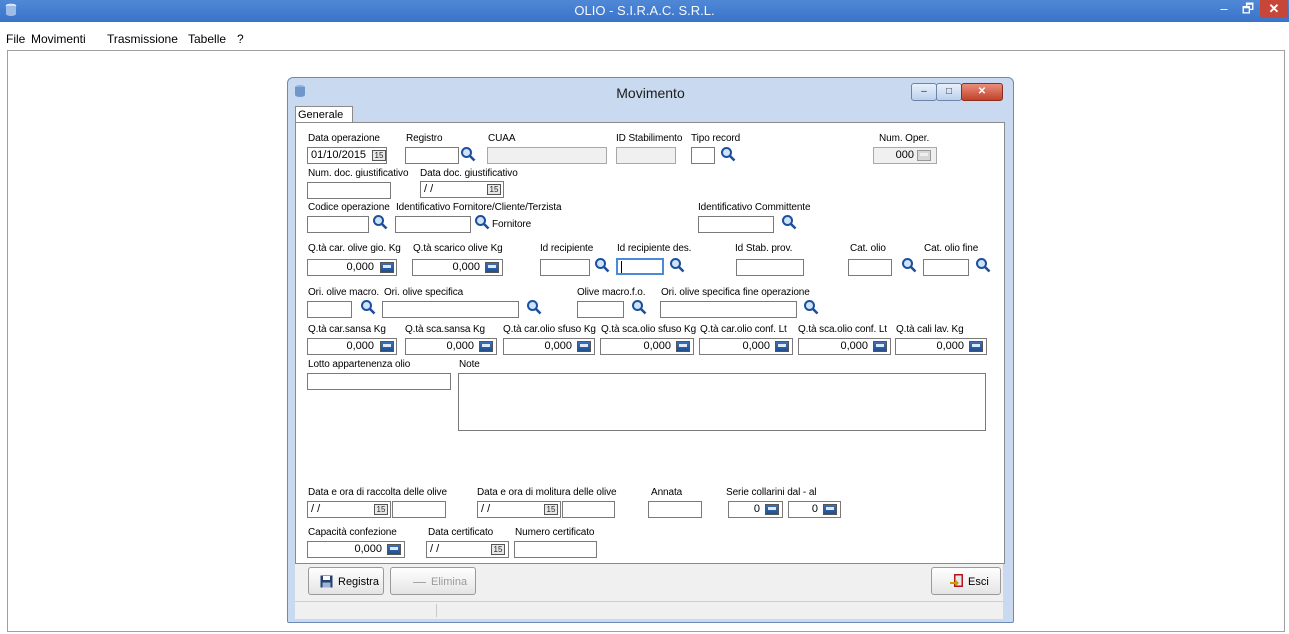 This screenshot has height=634, width=1289. Describe the element at coordinates (600, 309) in the screenshot. I see `olive-macro-fo-field` at that location.